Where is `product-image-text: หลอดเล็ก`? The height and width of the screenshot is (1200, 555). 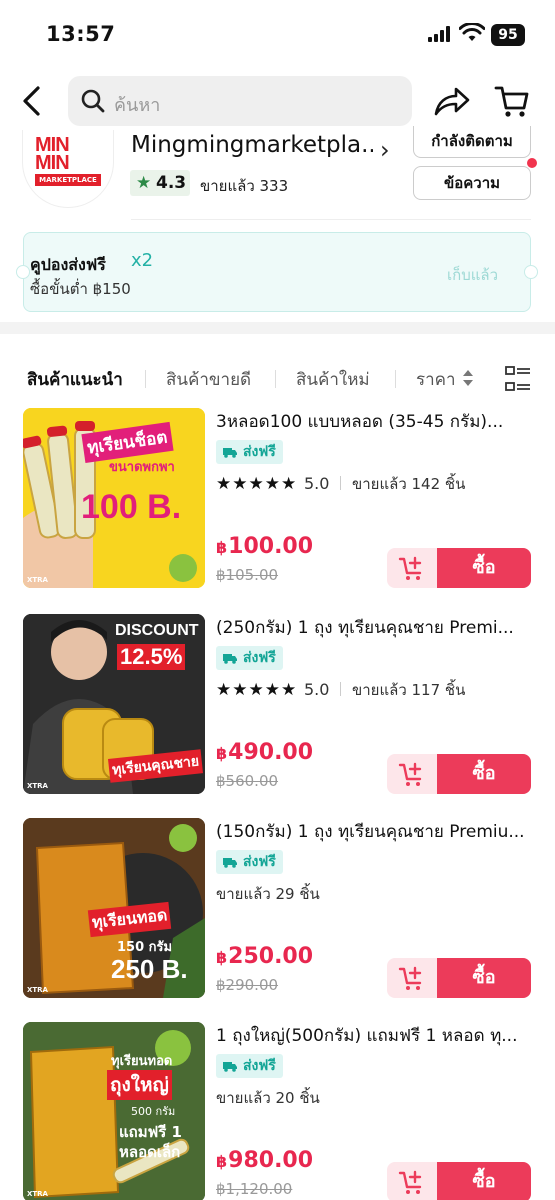 product-image-text: หลอดเล็ก is located at coordinates (150, 1152).